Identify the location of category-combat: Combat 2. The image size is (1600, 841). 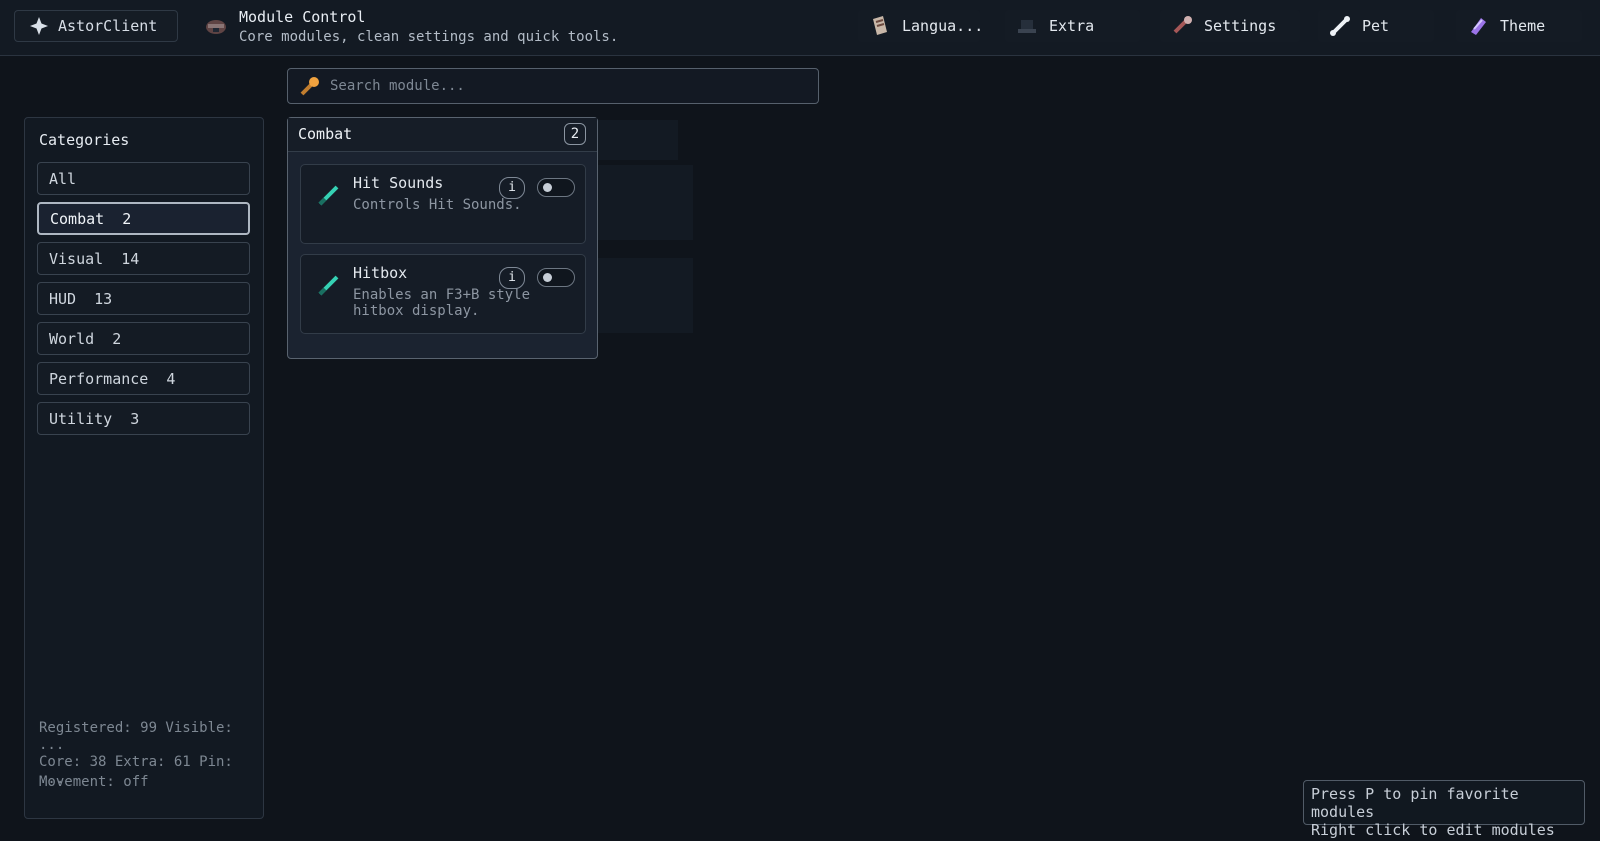
(143, 218).